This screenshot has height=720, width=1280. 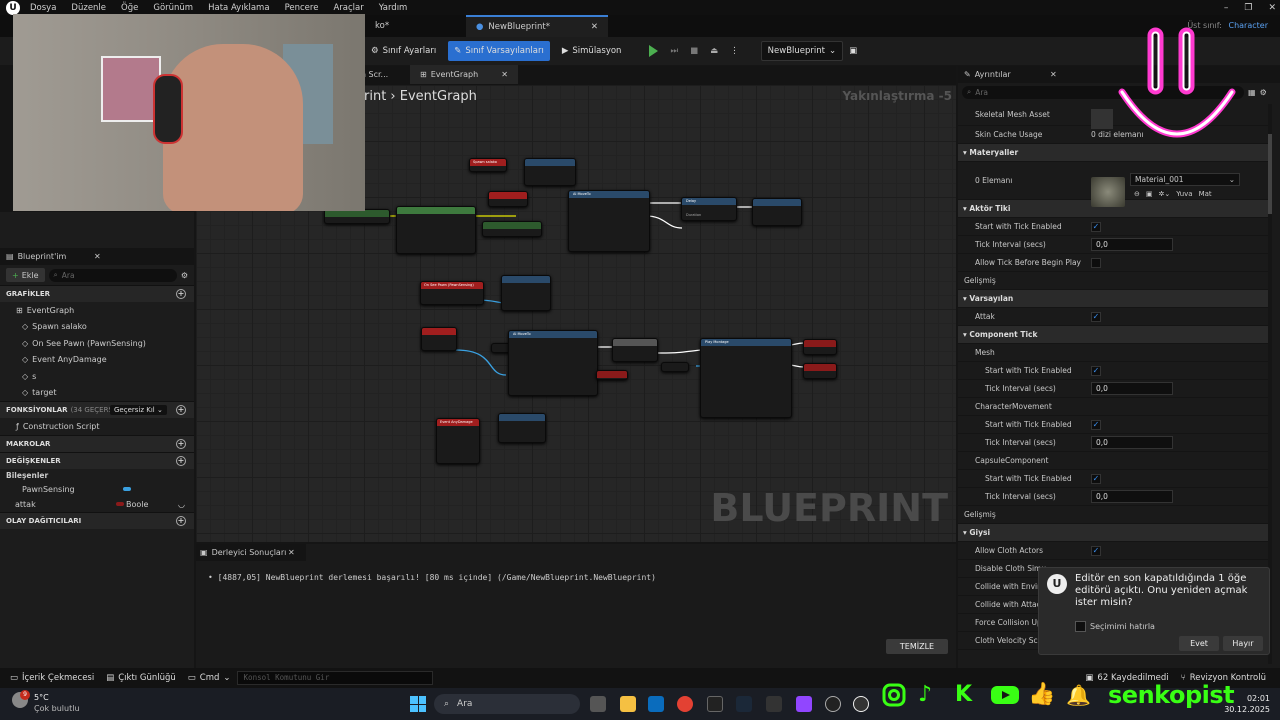 I want to click on section-header: ▾ Varsayılan, so click(x=1113, y=299).